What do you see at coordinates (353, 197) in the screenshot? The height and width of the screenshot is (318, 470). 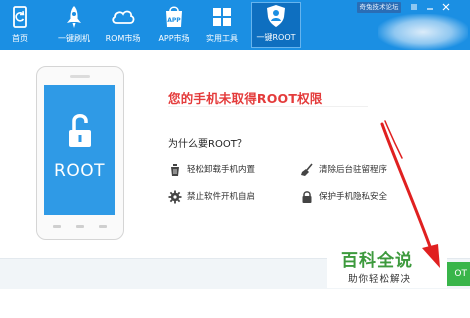 I see `feature-privacy-label: 保护手机隐私安全` at bounding box center [353, 197].